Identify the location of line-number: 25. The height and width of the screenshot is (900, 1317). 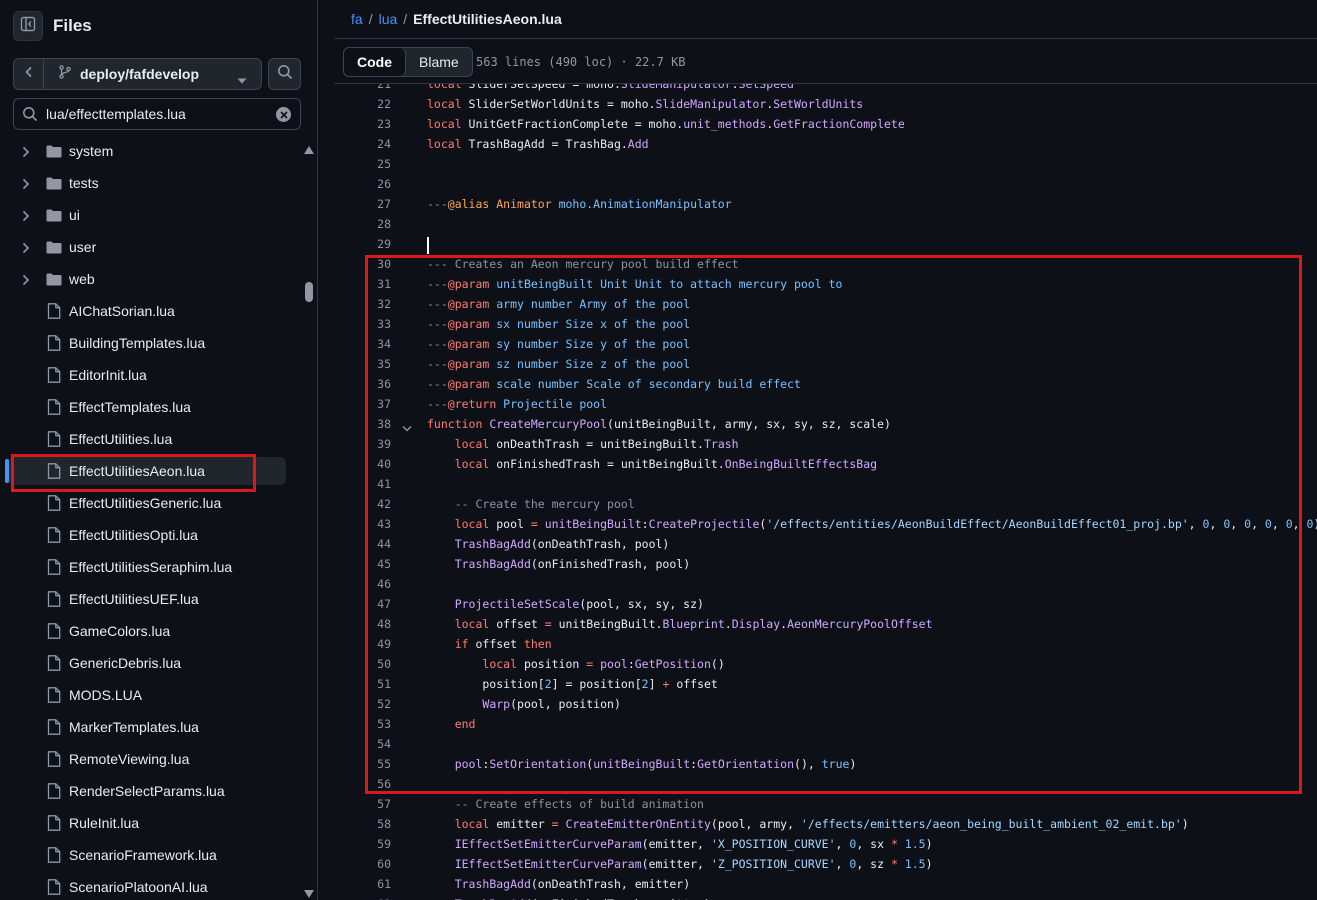
(362, 164).